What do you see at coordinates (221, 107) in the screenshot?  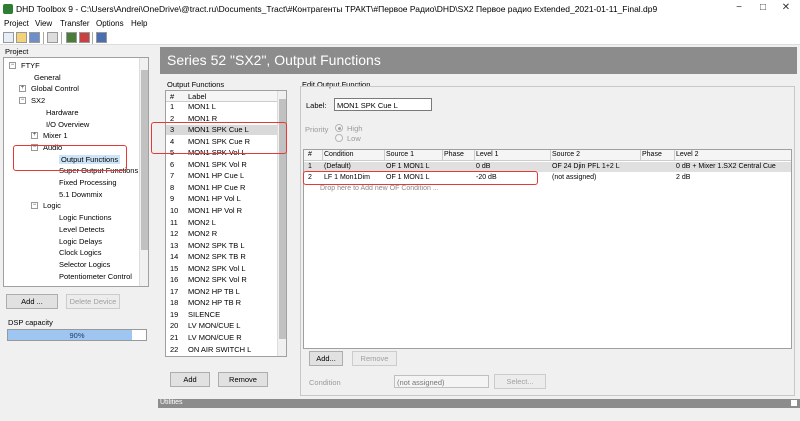 I see `list-item: 1 MON1 L` at bounding box center [221, 107].